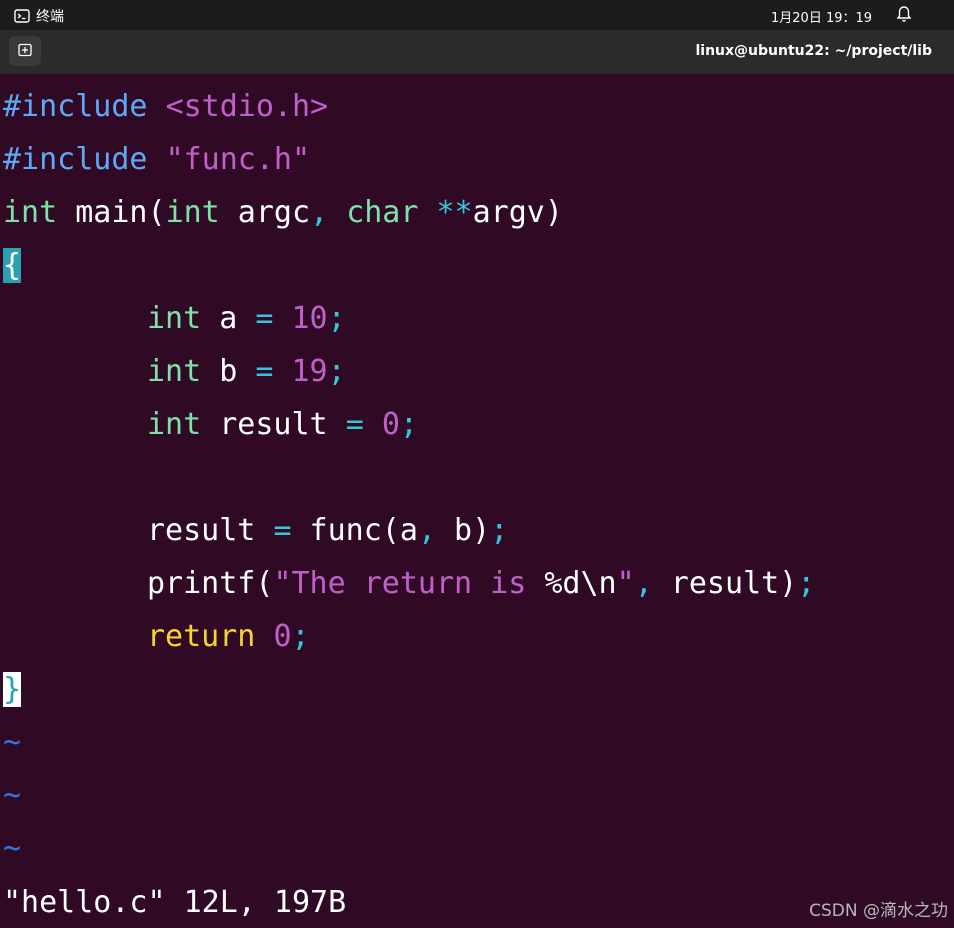  What do you see at coordinates (904, 16) in the screenshot?
I see `bell-icon` at bounding box center [904, 16].